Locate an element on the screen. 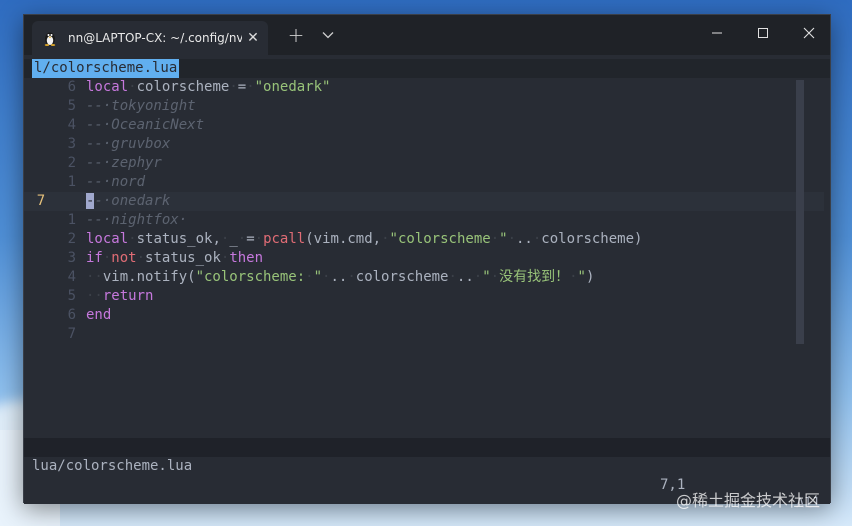  code-token: -·onedark is located at coordinates (132, 201).